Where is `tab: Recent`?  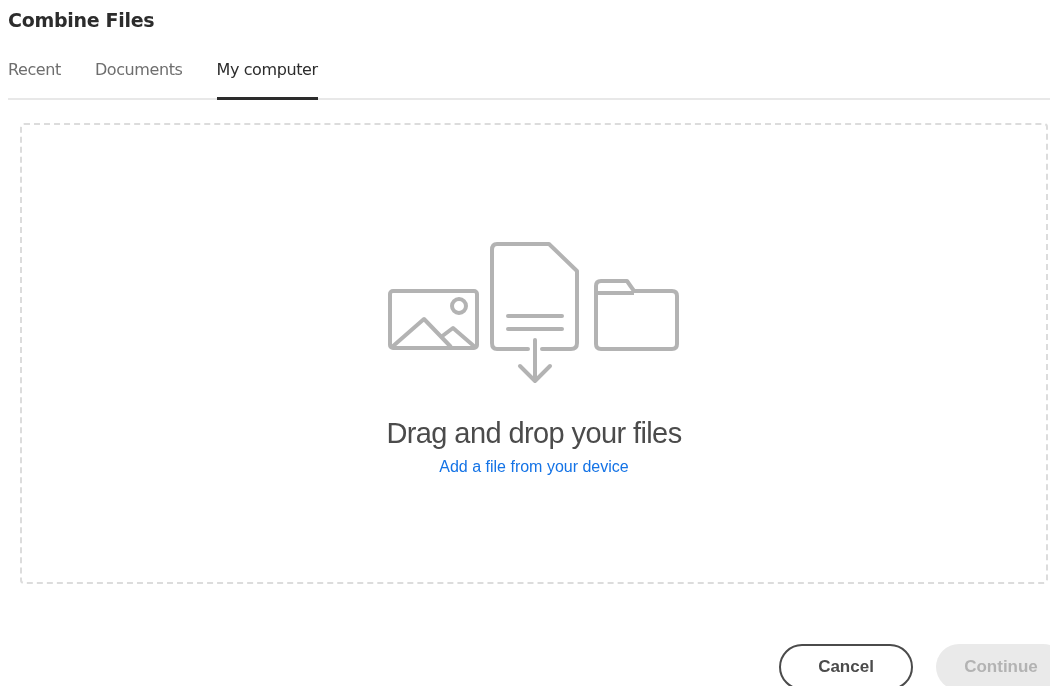 tab: Recent is located at coordinates (34, 78).